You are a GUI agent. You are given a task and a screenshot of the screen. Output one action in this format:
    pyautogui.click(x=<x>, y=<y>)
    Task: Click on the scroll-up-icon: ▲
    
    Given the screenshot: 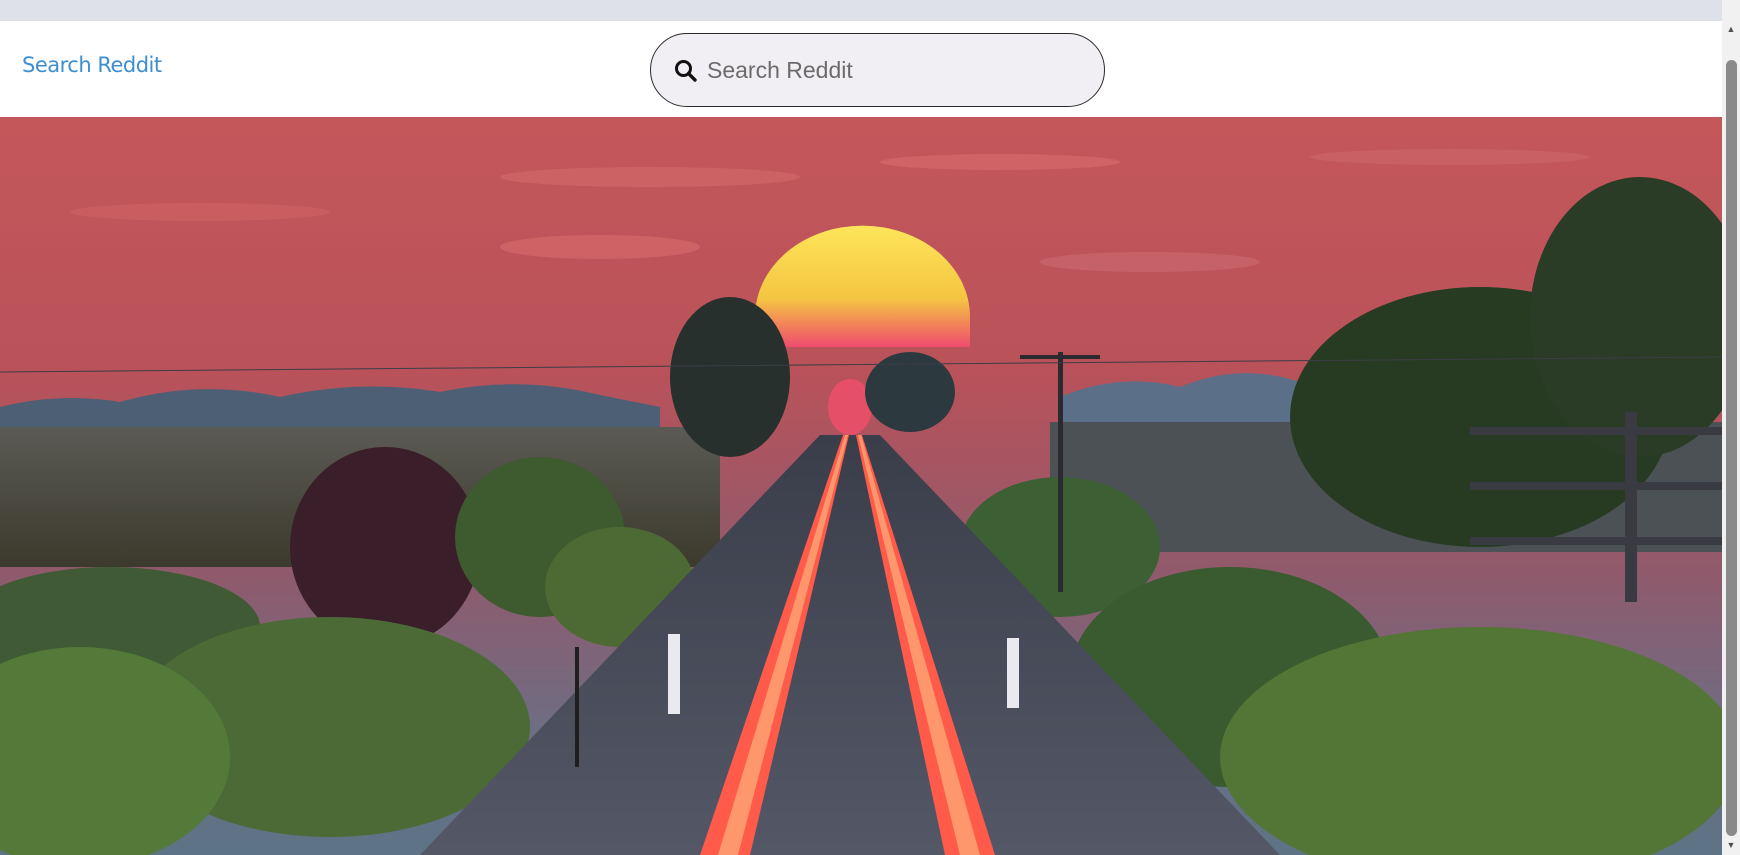 What is the action you would take?
    pyautogui.click(x=1731, y=29)
    